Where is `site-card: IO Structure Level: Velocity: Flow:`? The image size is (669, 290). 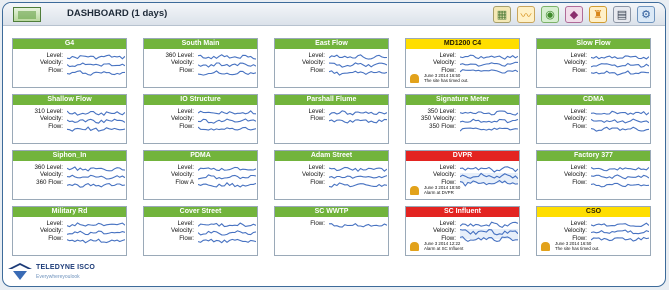
site-card: IO Structure Level: Velocity: Flow: is located at coordinates (200, 119).